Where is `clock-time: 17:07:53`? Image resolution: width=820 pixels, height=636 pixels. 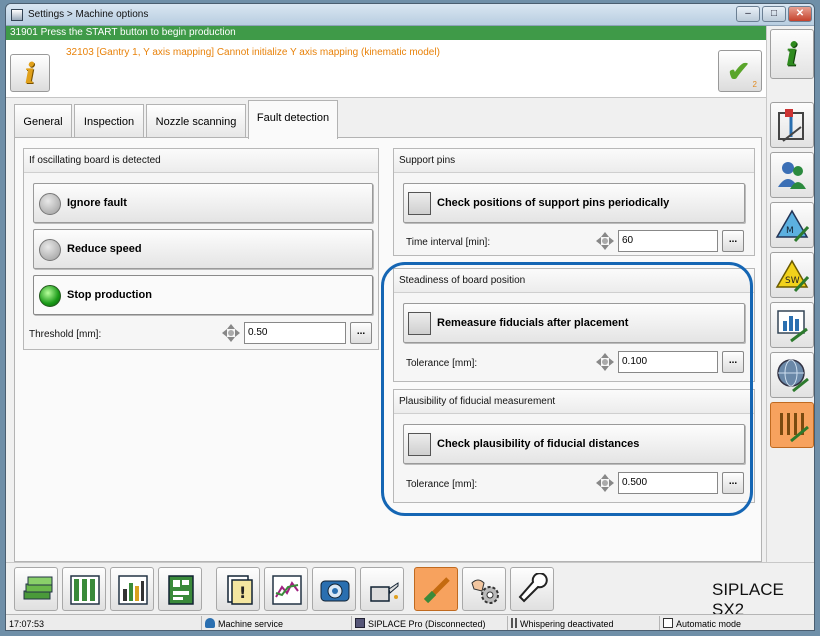
clock-time: 17:07:53 is located at coordinates (27, 624).